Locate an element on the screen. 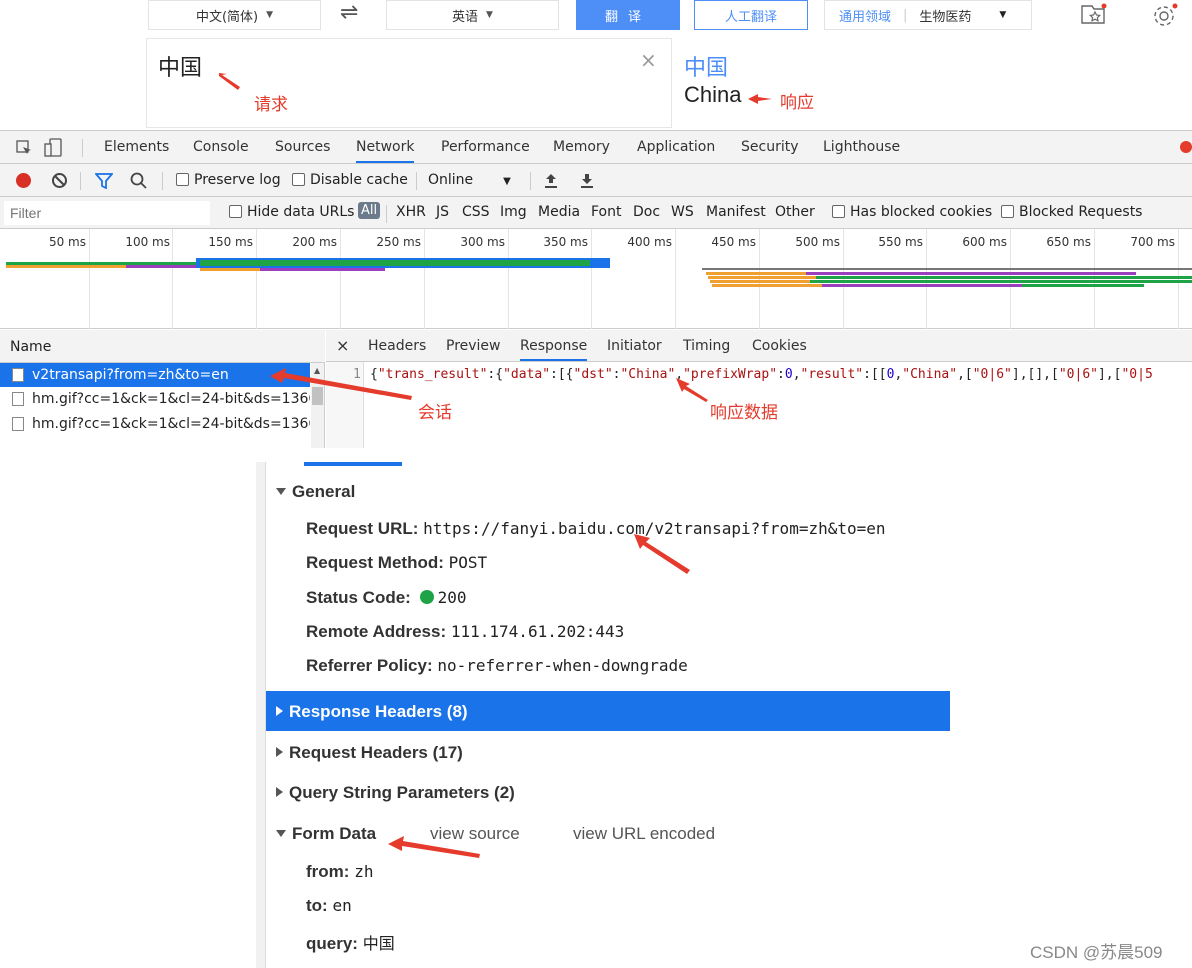 The height and width of the screenshot is (968, 1192). tick-label: 500 ms is located at coordinates (817, 242).